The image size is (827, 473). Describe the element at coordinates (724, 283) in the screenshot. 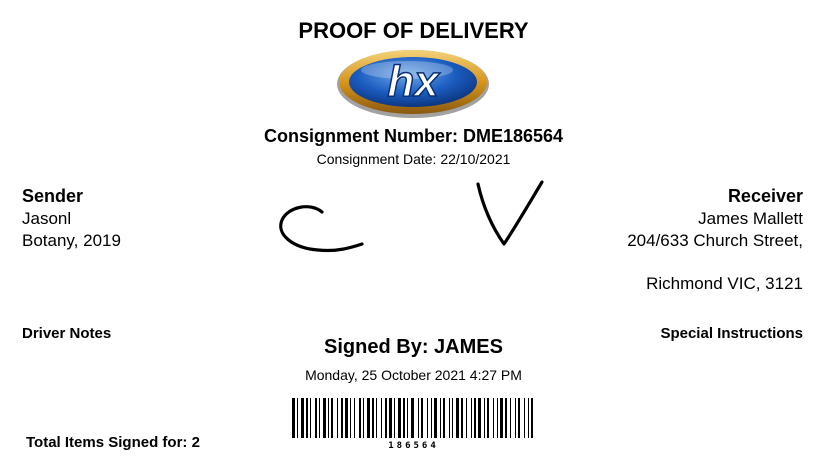

I see `receiver-address-line2: Richmond VIC, 3121` at that location.